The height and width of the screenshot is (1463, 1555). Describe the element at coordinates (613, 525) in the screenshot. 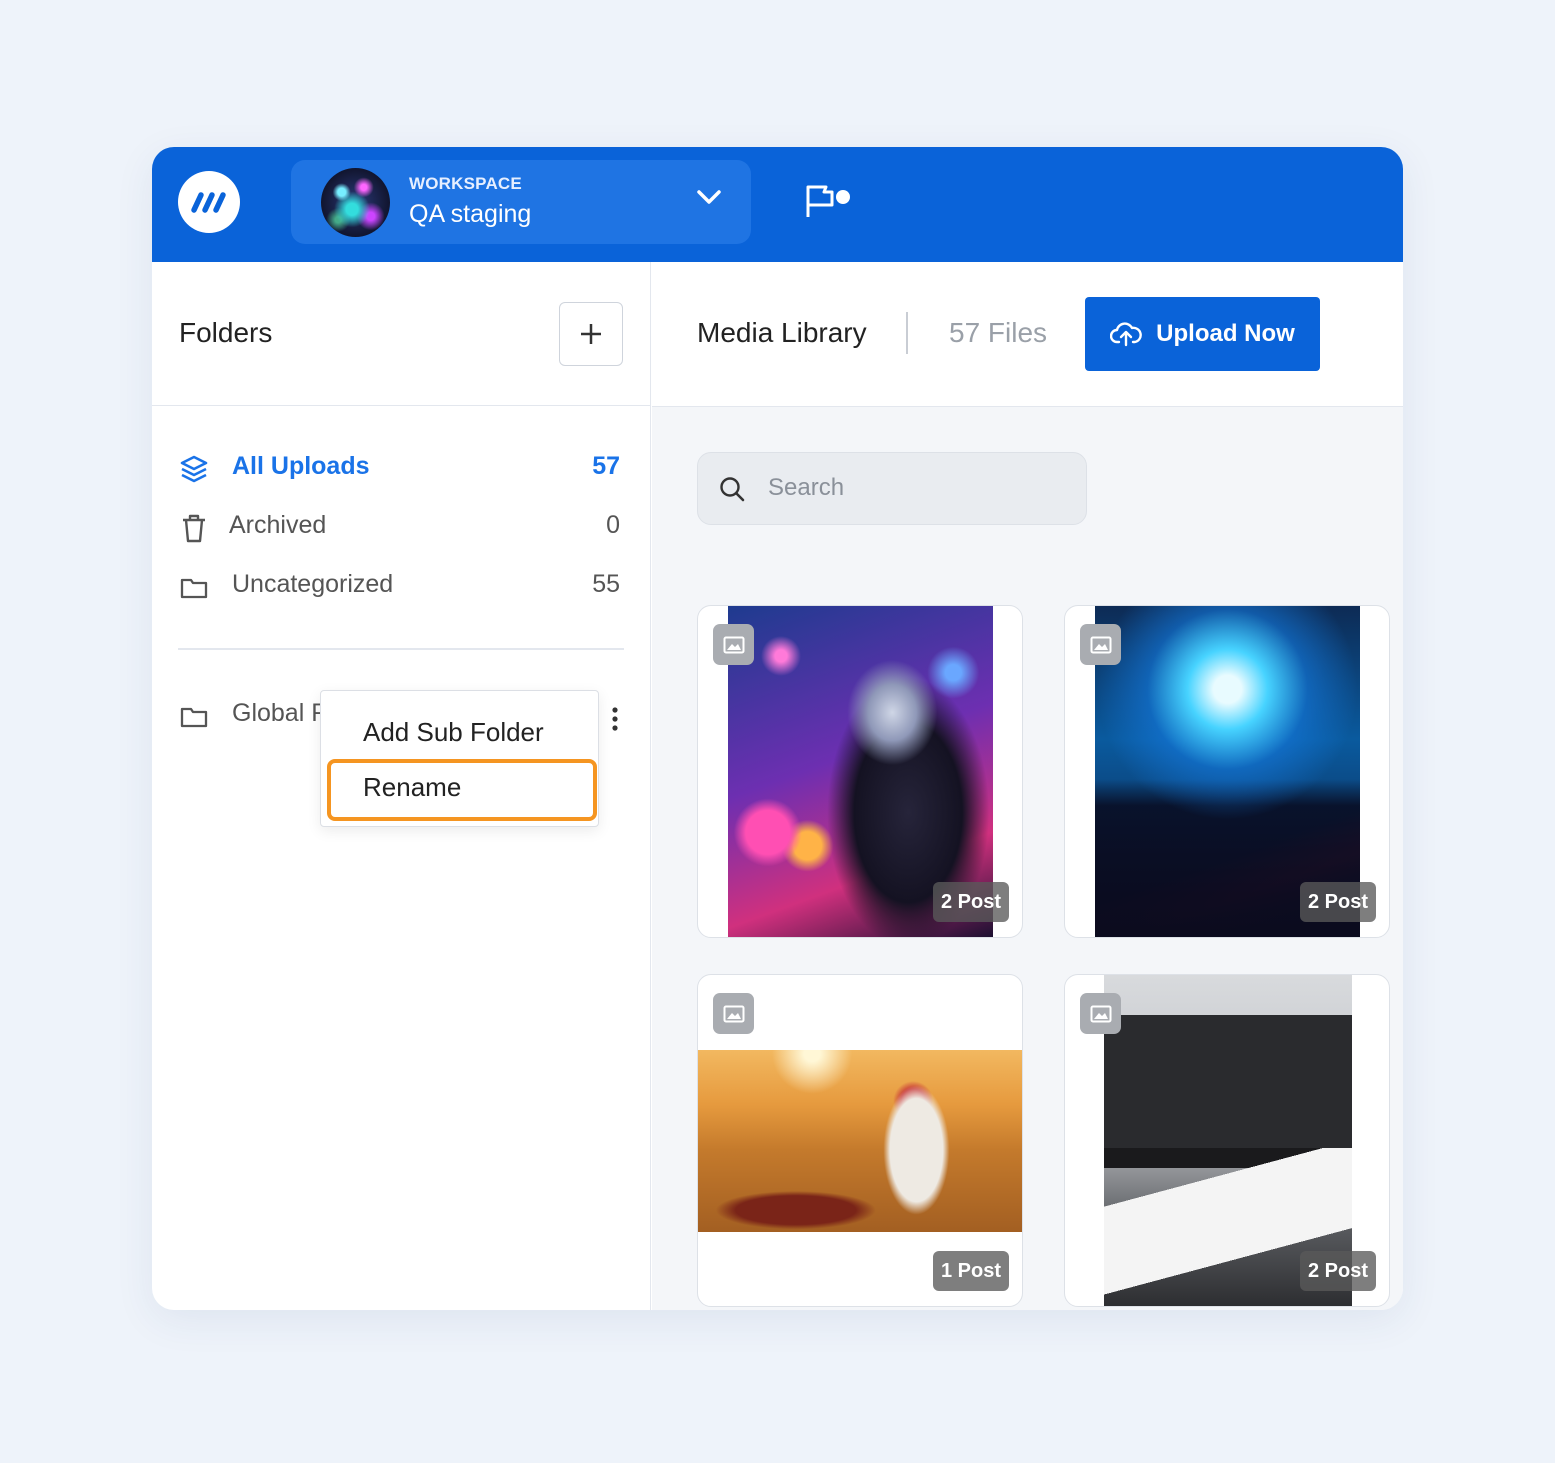

I see `folder-count: 0` at that location.